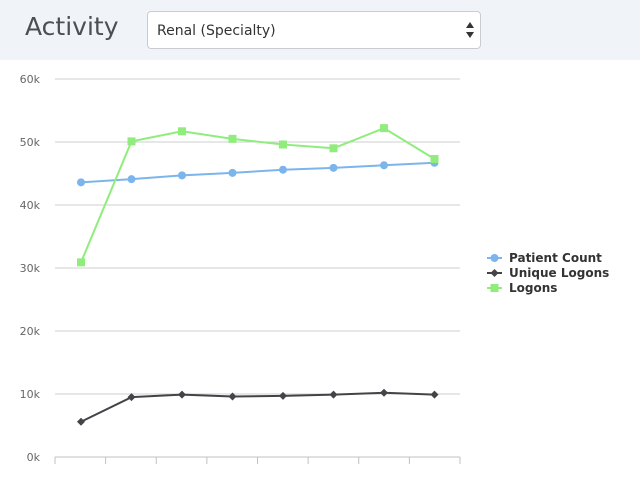 Image resolution: width=640 pixels, height=480 pixels. I want to click on page-title: Activity, so click(72, 26).